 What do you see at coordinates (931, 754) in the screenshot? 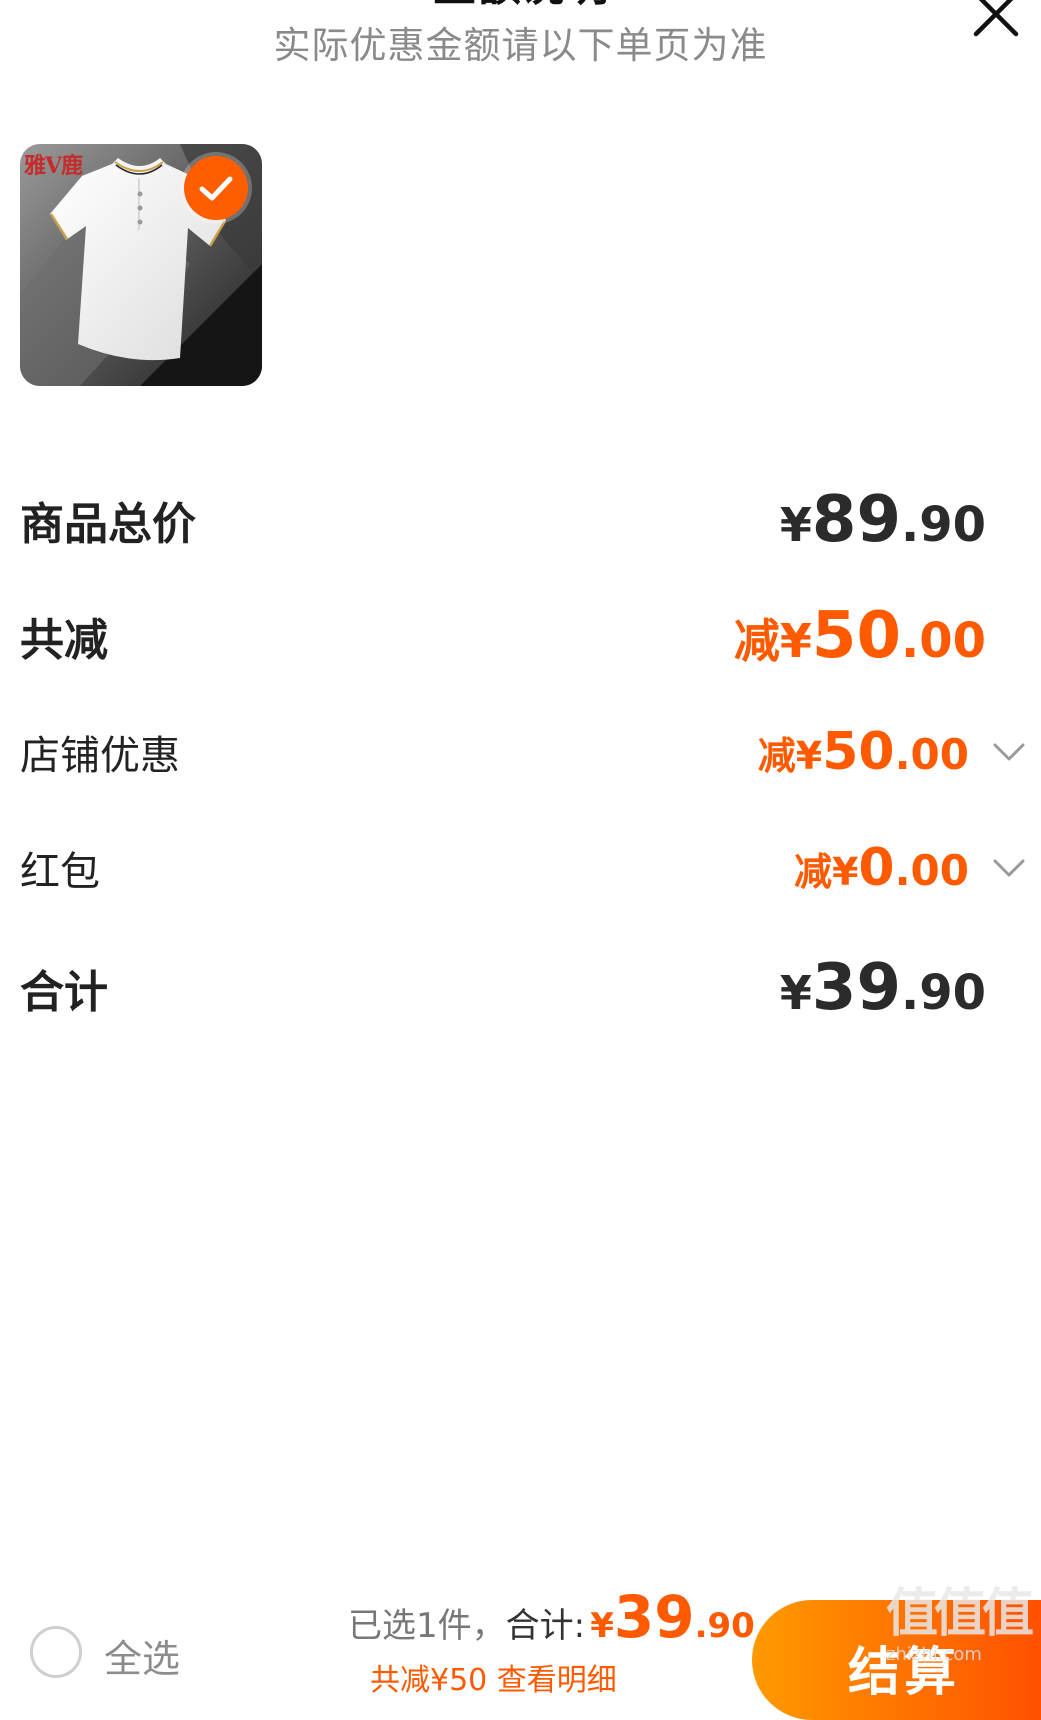
I see `store-discount-decimal: .00` at bounding box center [931, 754].